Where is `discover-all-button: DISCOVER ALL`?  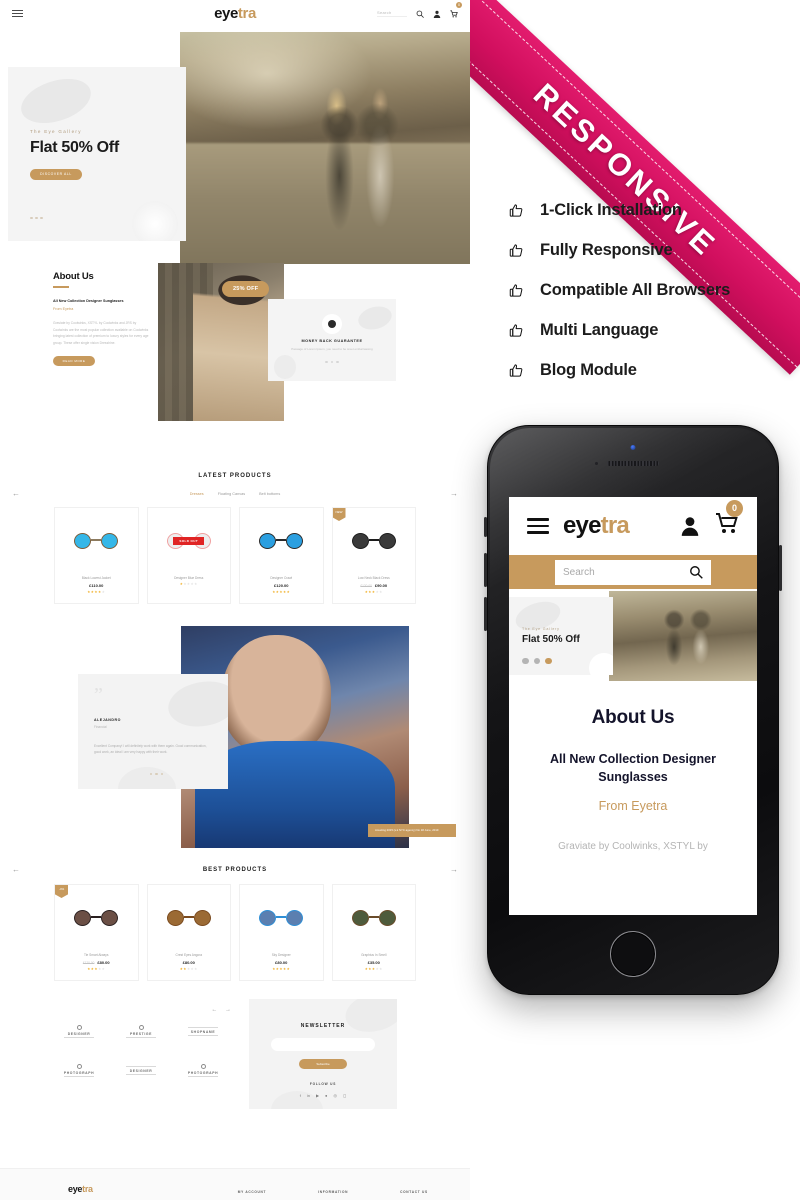 discover-all-button: DISCOVER ALL is located at coordinates (56, 174).